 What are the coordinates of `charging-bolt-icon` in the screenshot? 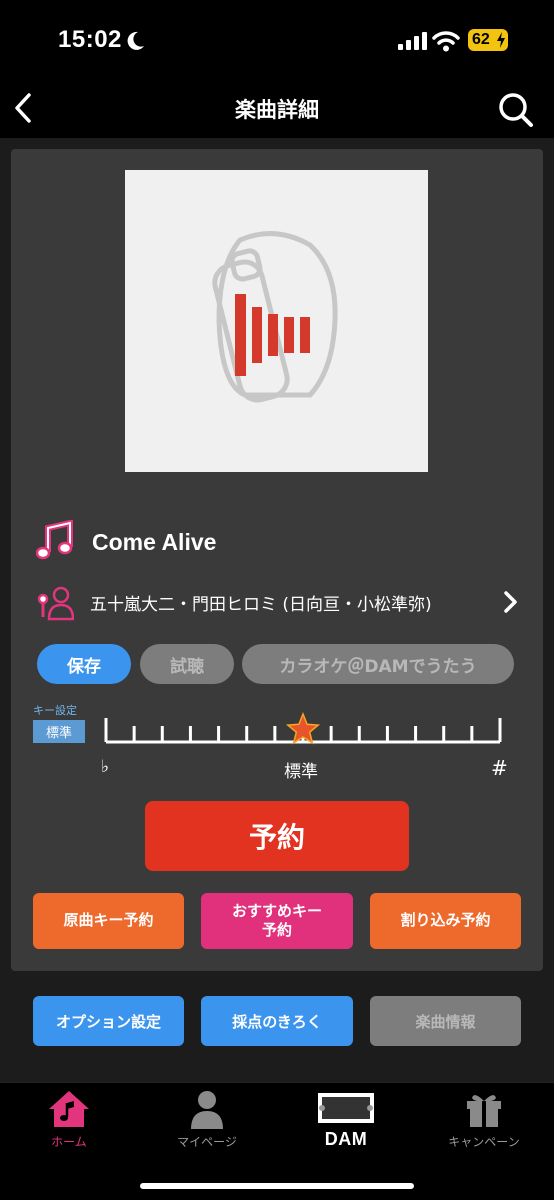 It's located at (501, 40).